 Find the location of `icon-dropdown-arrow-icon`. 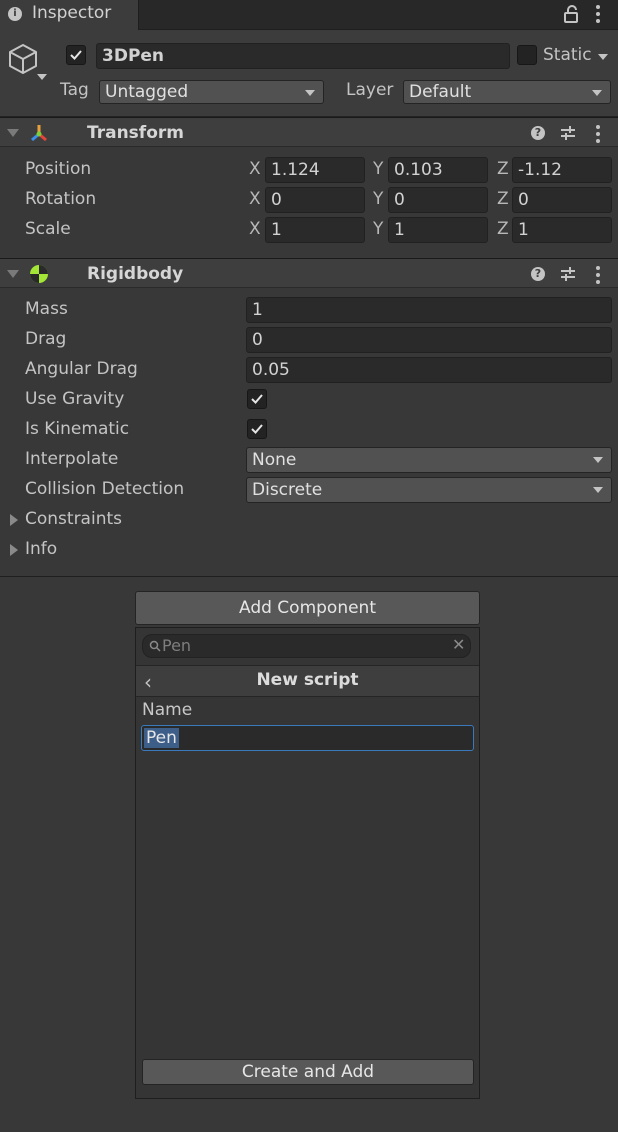

icon-dropdown-arrow-icon is located at coordinates (42, 77).